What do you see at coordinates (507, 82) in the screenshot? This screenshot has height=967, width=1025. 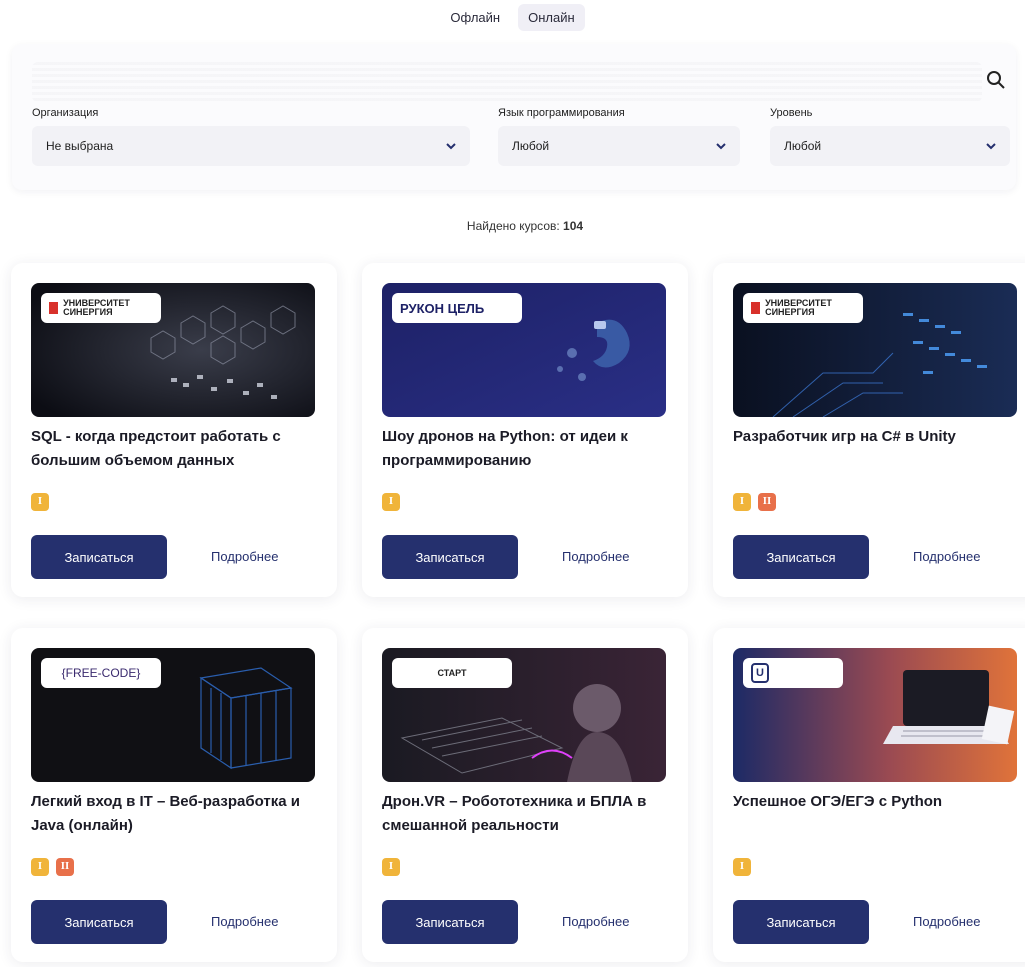 I see `search-input` at bounding box center [507, 82].